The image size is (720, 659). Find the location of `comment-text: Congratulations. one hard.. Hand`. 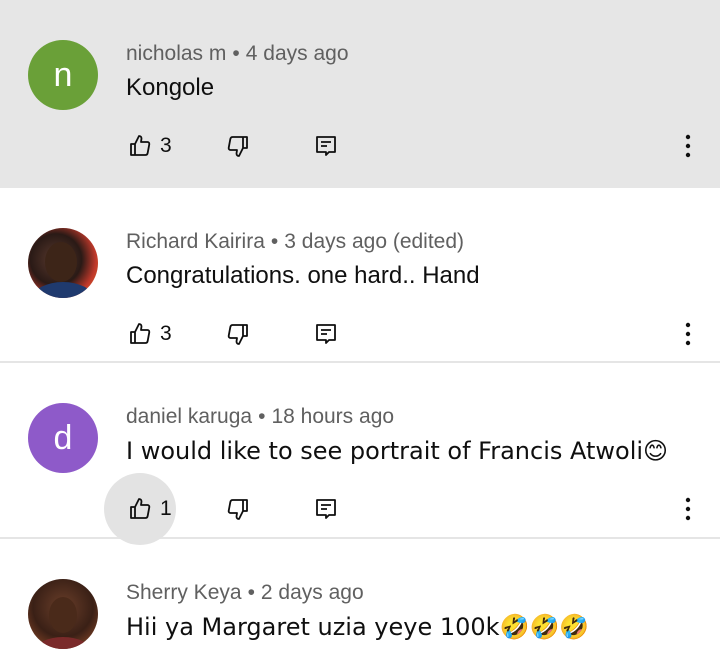

comment-text: Congratulations. one hard.. Hand is located at coordinates (303, 275).